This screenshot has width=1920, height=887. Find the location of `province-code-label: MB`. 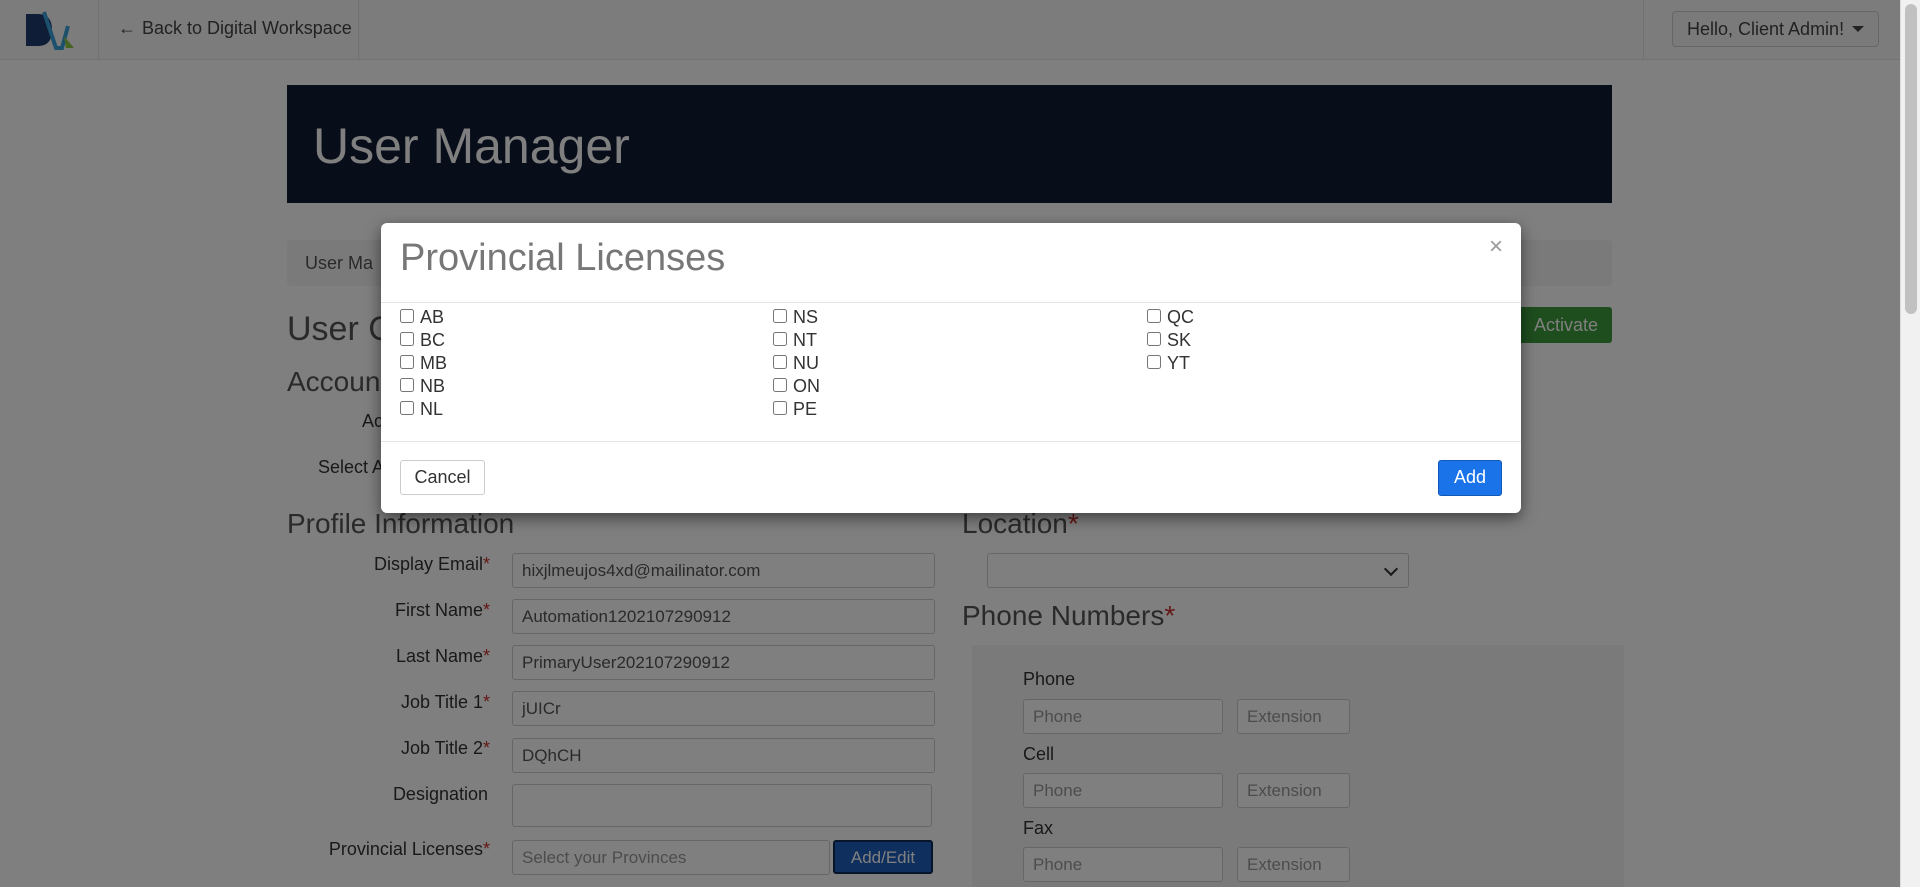

province-code-label: MB is located at coordinates (433, 363).